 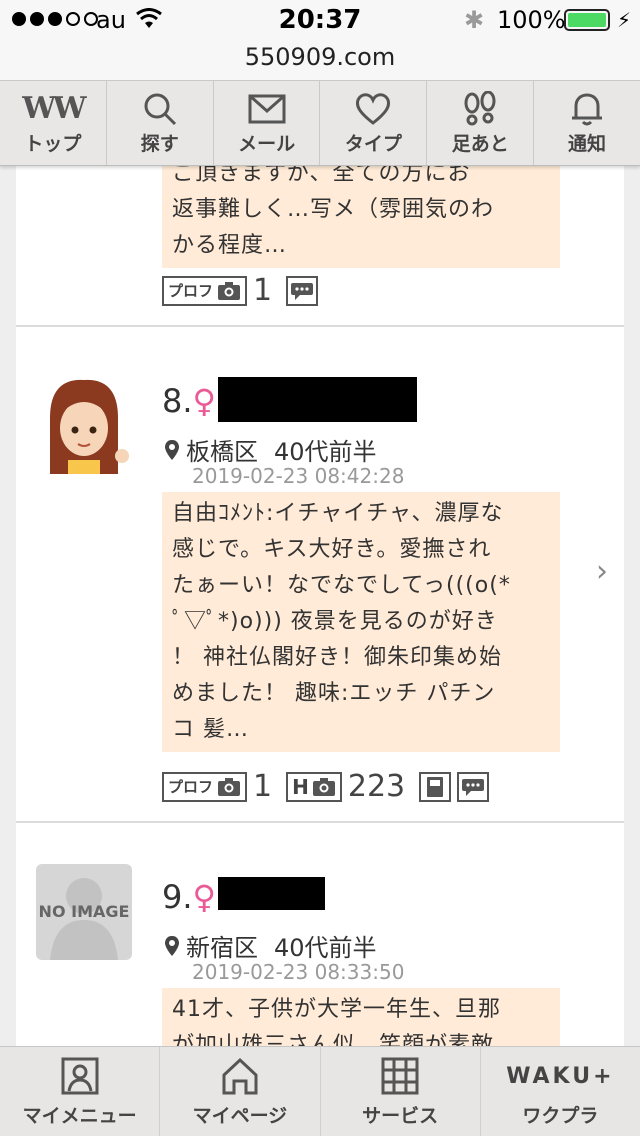 I want to click on person-icon, so click(x=80, y=1076).